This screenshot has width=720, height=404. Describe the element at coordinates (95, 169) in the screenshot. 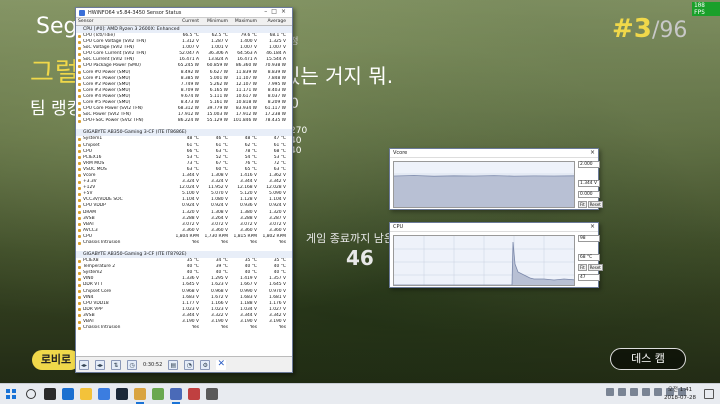

I see `sensor-label: VSOC MOS` at that location.